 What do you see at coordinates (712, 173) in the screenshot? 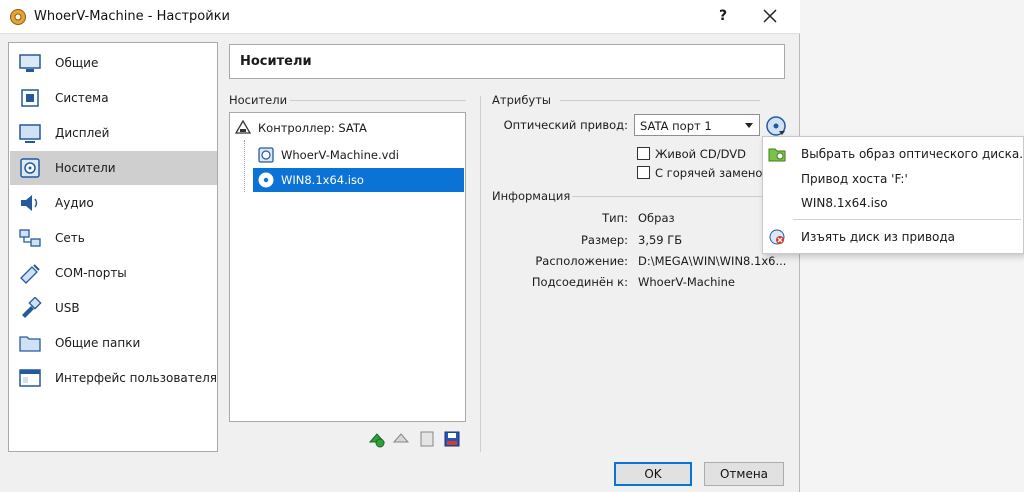
I see `hot-plug-label: С горячей заменой` at bounding box center [712, 173].